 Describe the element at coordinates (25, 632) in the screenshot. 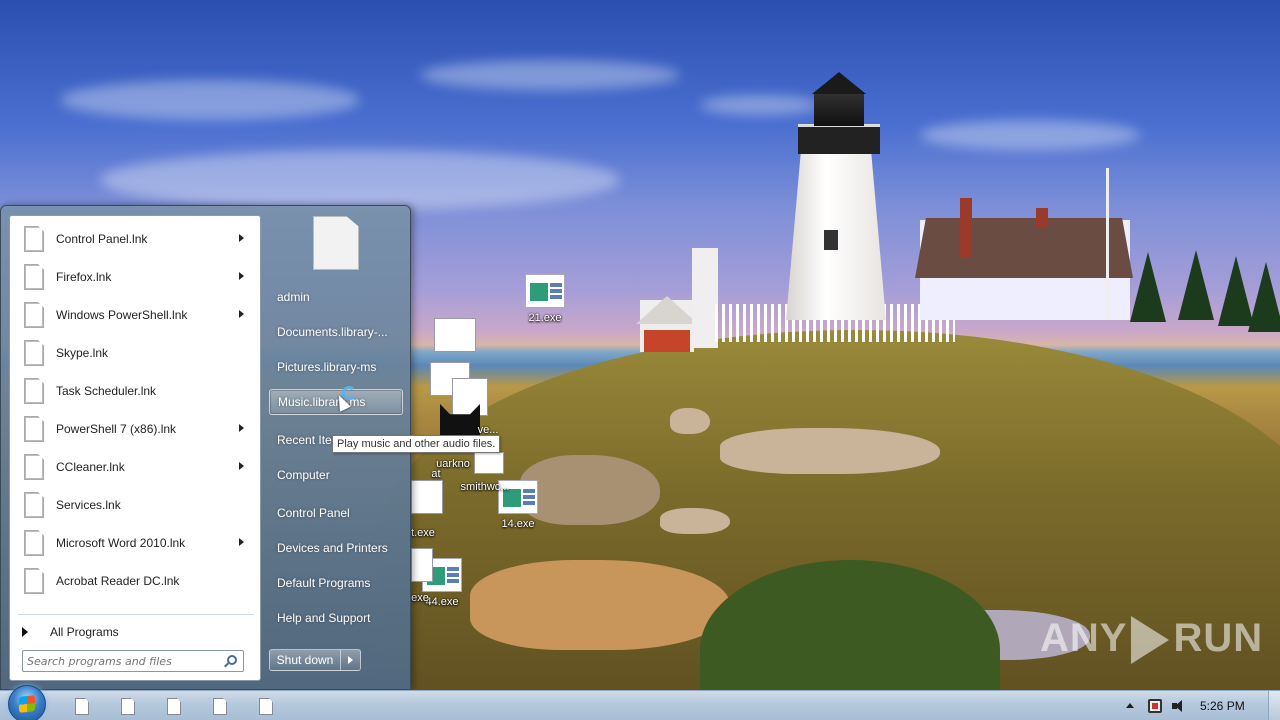

I see `expand-arrow-icon` at that location.